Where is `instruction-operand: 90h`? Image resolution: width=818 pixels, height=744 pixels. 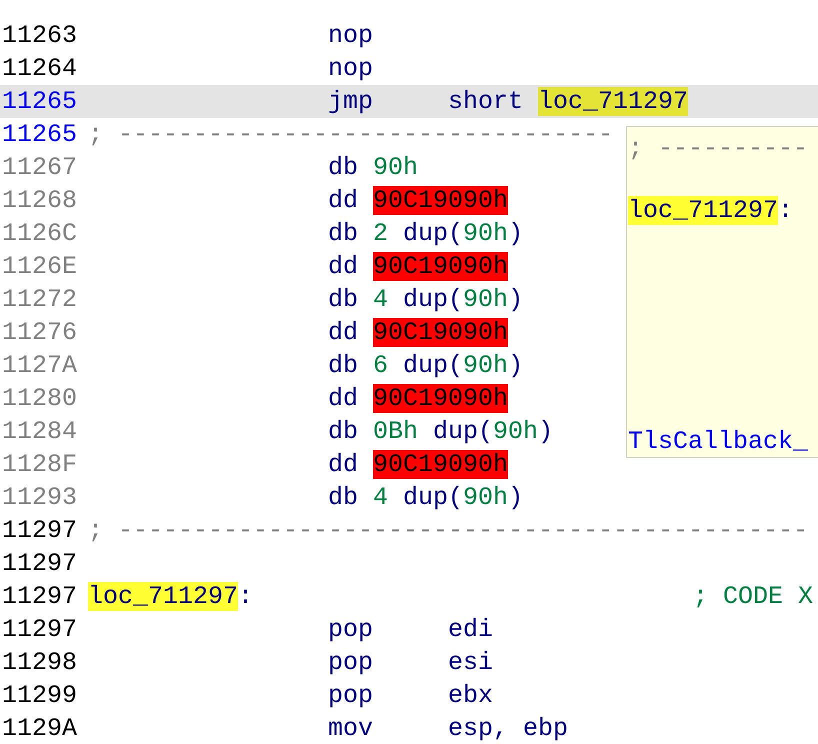 instruction-operand: 90h is located at coordinates (395, 168).